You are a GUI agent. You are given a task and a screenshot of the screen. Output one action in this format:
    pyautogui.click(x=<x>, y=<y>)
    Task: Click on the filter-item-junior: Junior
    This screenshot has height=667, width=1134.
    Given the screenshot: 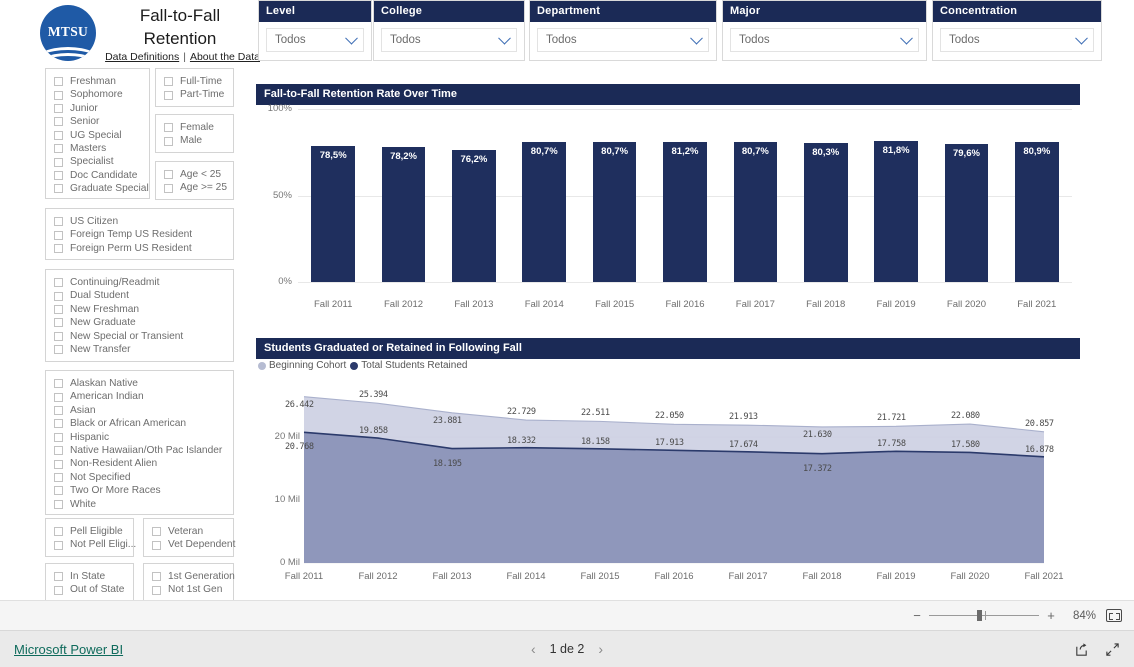 What is the action you would take?
    pyautogui.click(x=98, y=108)
    